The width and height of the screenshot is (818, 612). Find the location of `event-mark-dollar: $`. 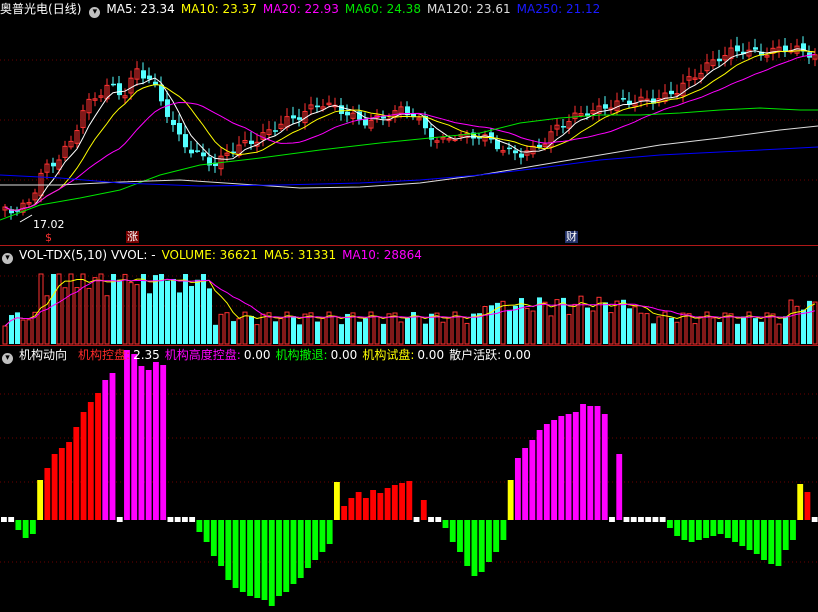

event-mark-dollar: $ is located at coordinates (48, 238).